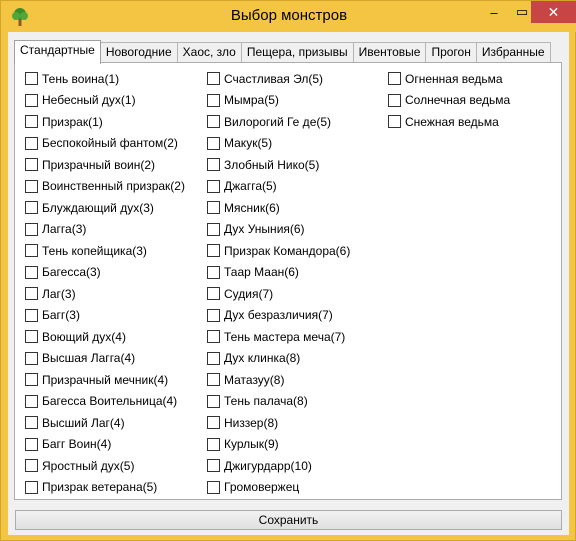 The image size is (576, 541). What do you see at coordinates (105, 359) in the screenshot?
I see `monster-checkbox-item: Высшая Лагга(4)` at bounding box center [105, 359].